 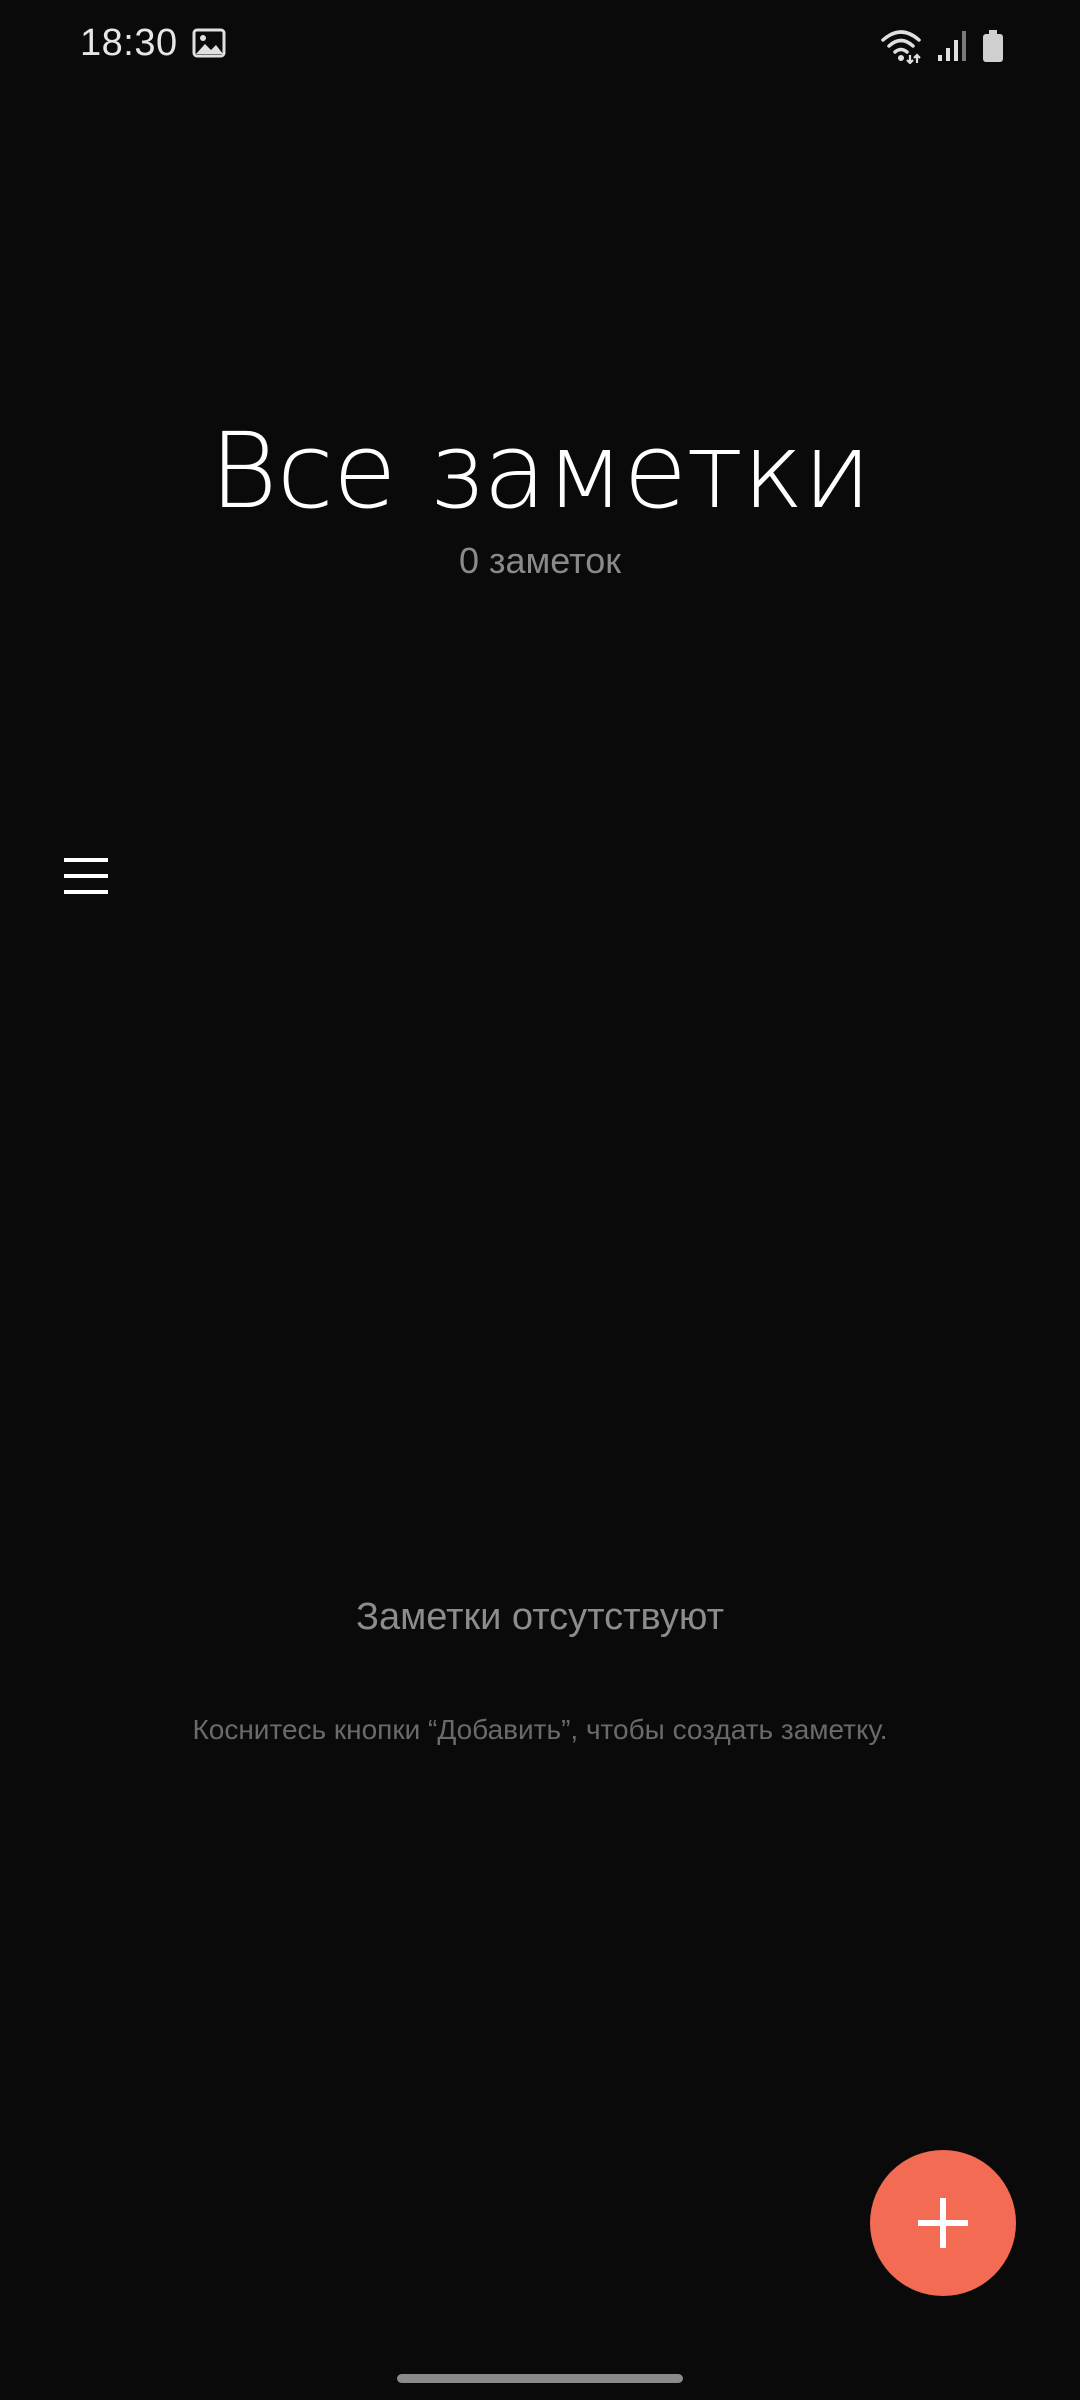 I want to click on add-note-button, so click(x=943, y=2223).